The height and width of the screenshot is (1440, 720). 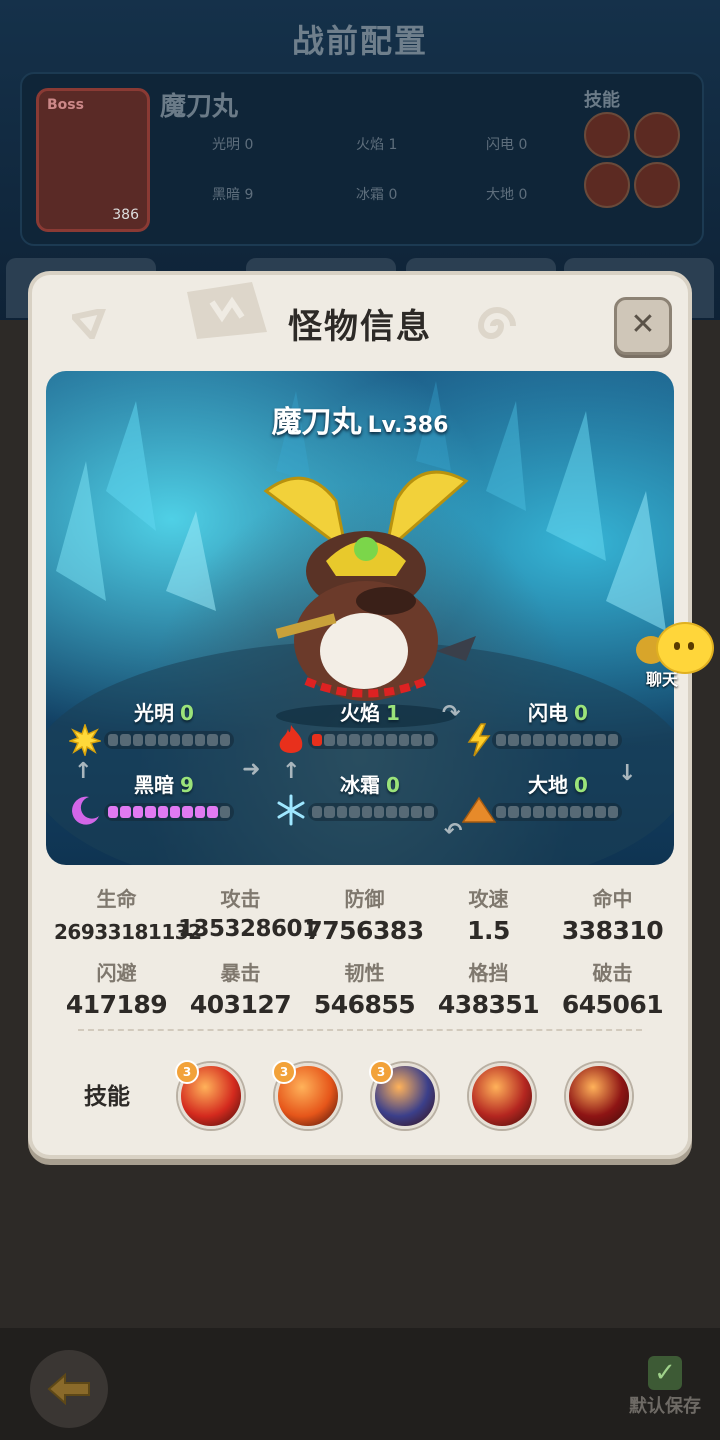 I want to click on default-save-label: 默认保存, so click(x=665, y=1406).